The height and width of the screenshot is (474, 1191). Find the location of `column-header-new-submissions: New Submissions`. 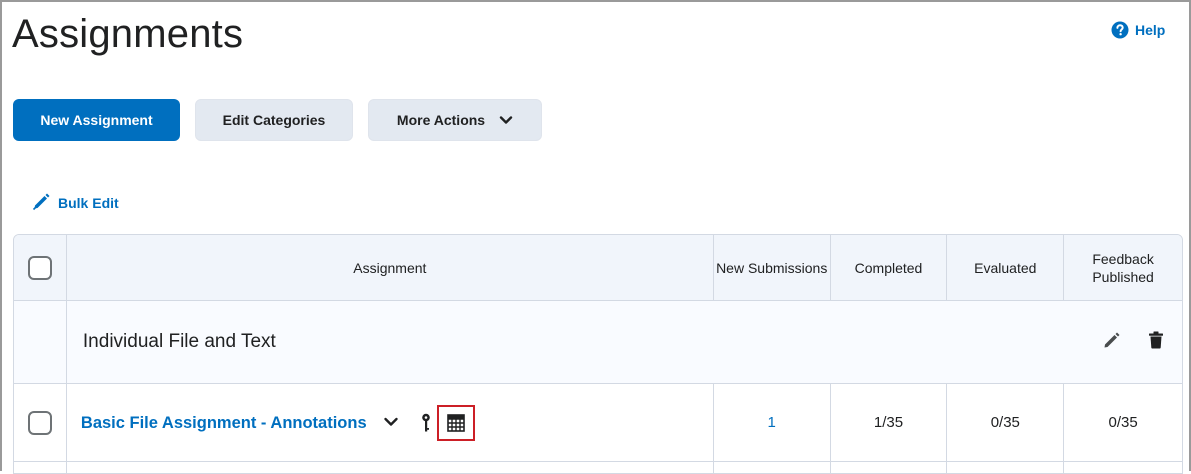

column-header-new-submissions: New Submissions is located at coordinates (772, 267).